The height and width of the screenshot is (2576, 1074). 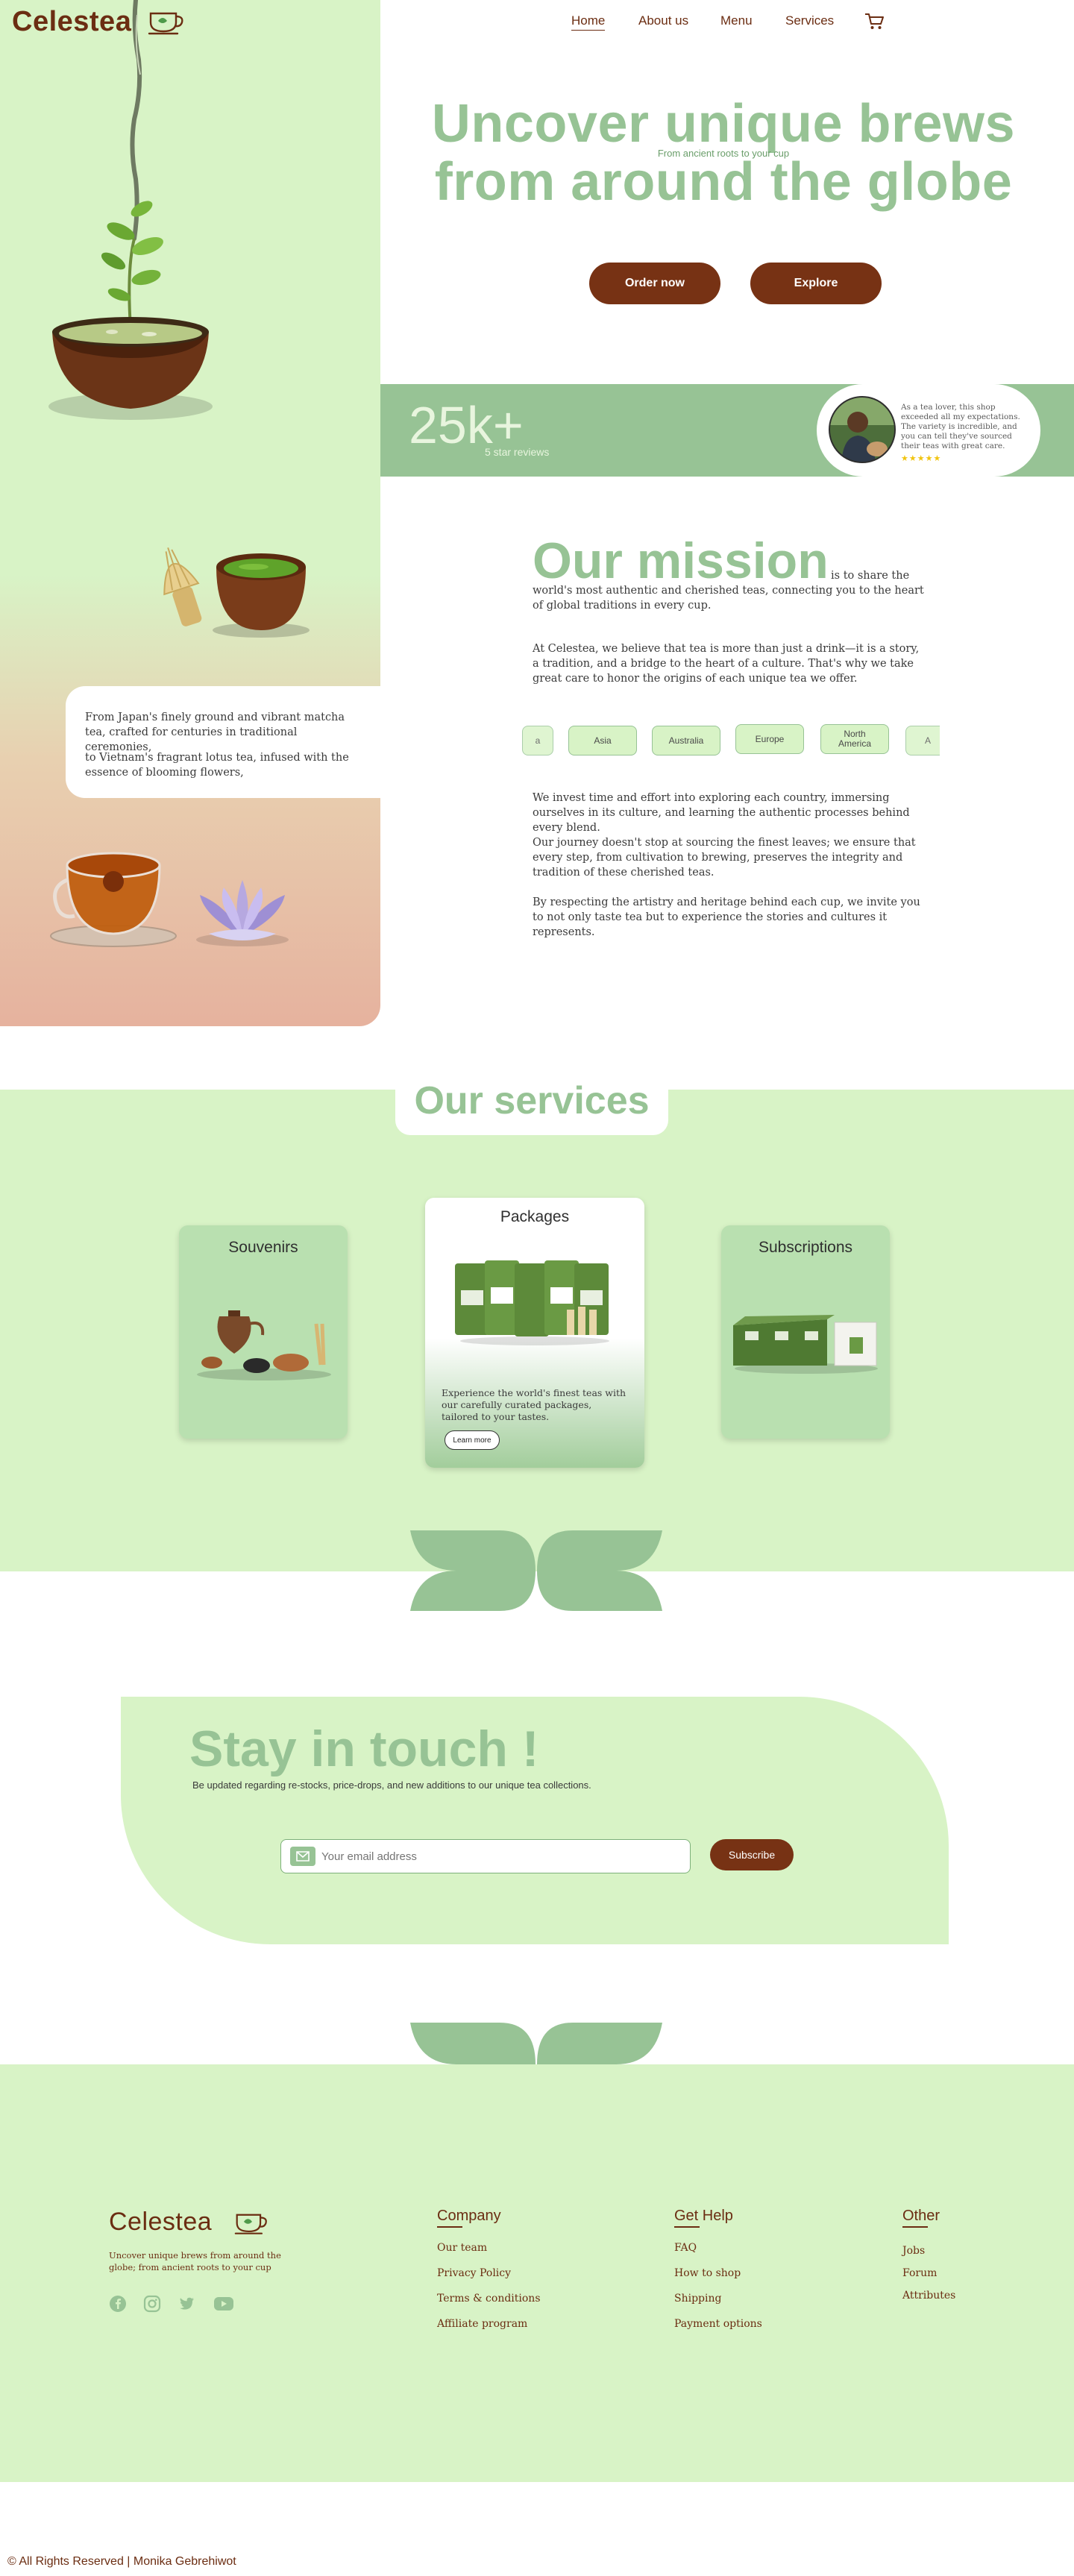 What do you see at coordinates (805, 1344) in the screenshot?
I see `subscription-box-illustration` at bounding box center [805, 1344].